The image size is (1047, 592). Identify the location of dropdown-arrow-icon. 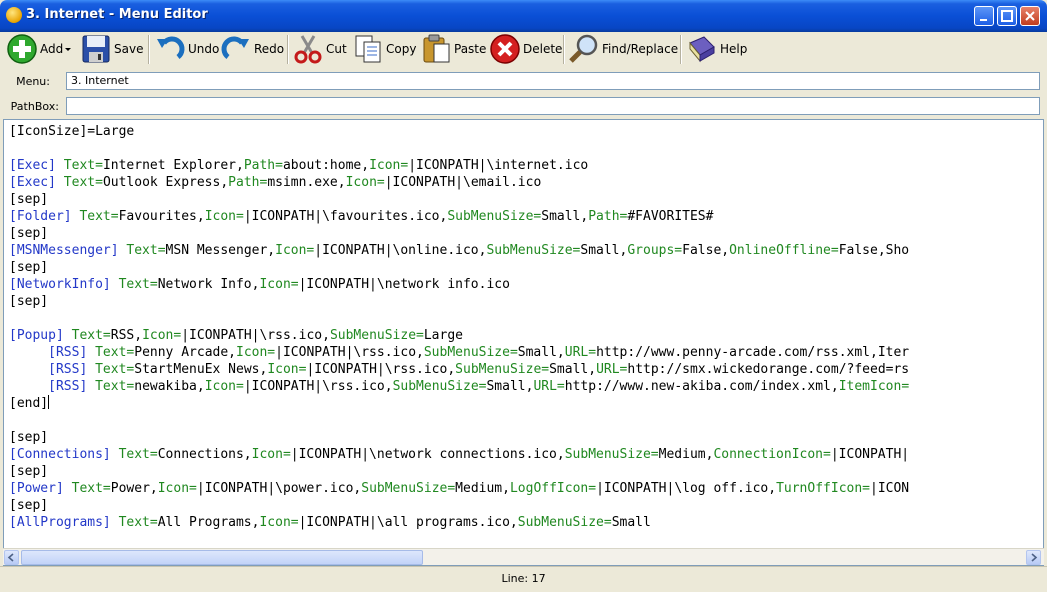
(68, 49).